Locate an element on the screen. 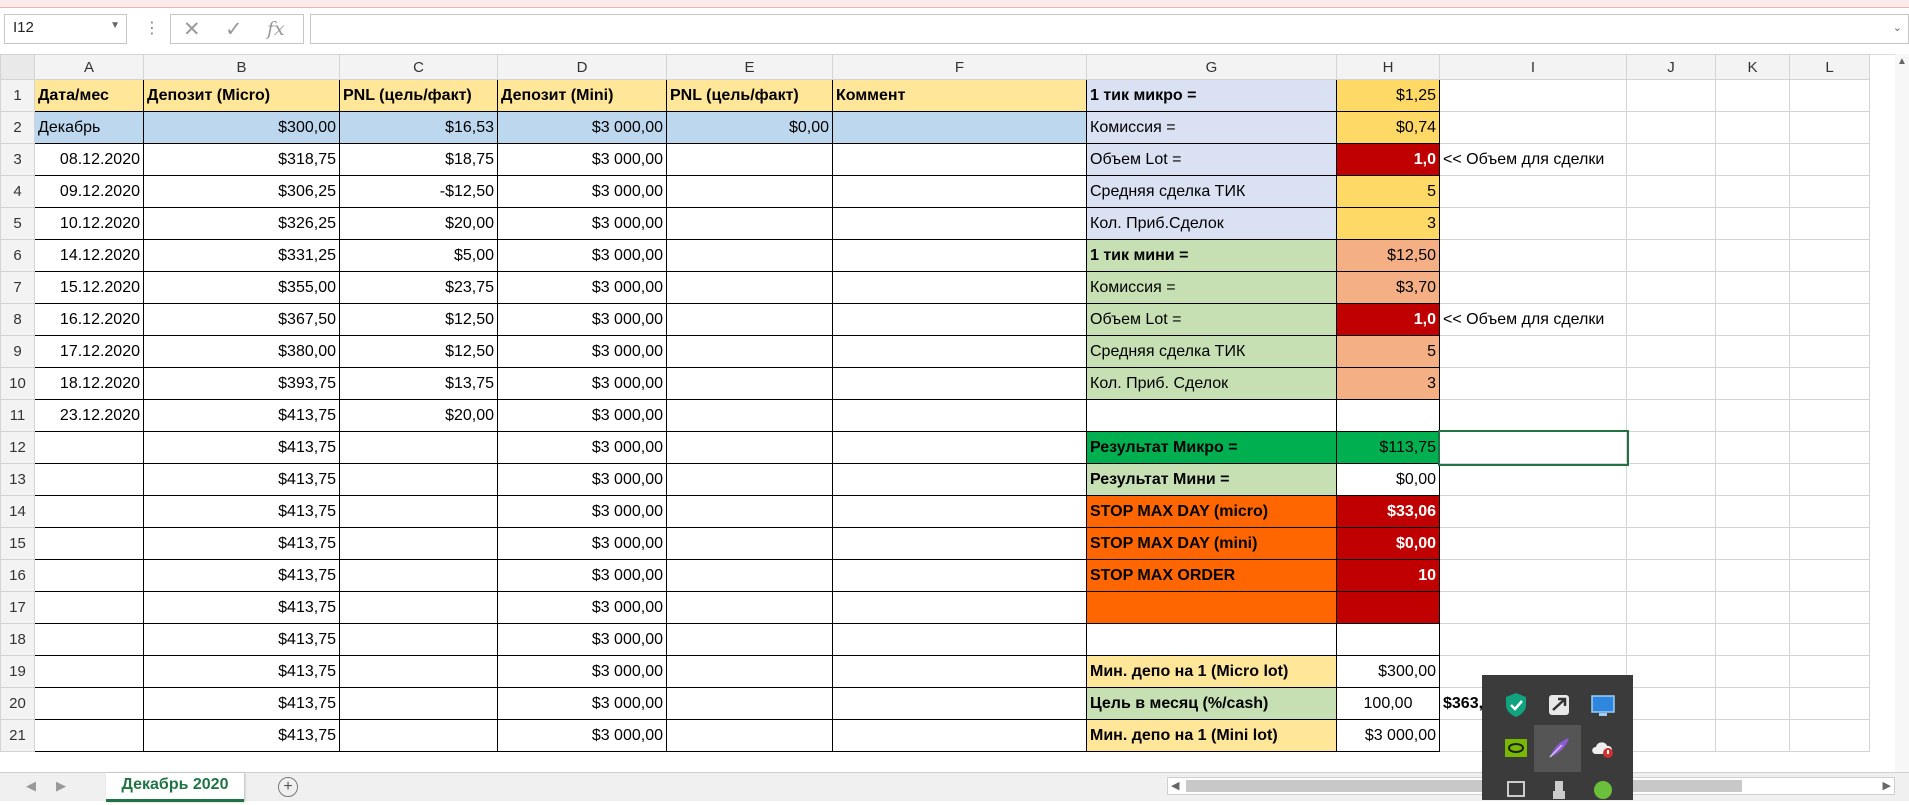  cell-j16 is located at coordinates (1671, 575).